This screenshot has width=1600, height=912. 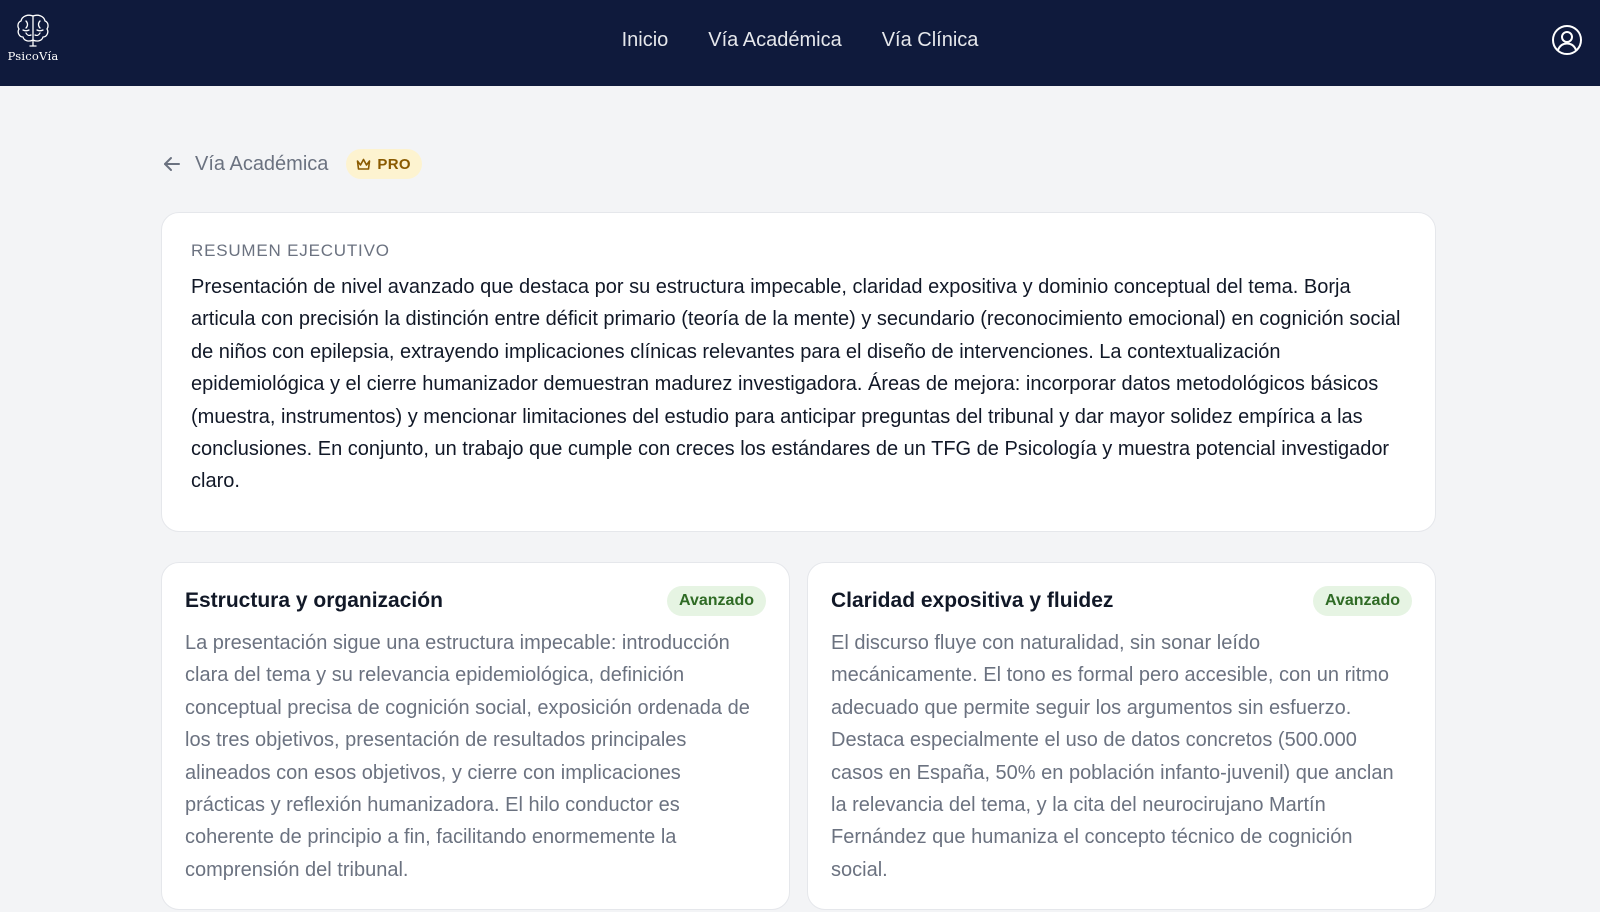 What do you see at coordinates (645, 40) in the screenshot?
I see `nav-link-inicio: Inicio` at bounding box center [645, 40].